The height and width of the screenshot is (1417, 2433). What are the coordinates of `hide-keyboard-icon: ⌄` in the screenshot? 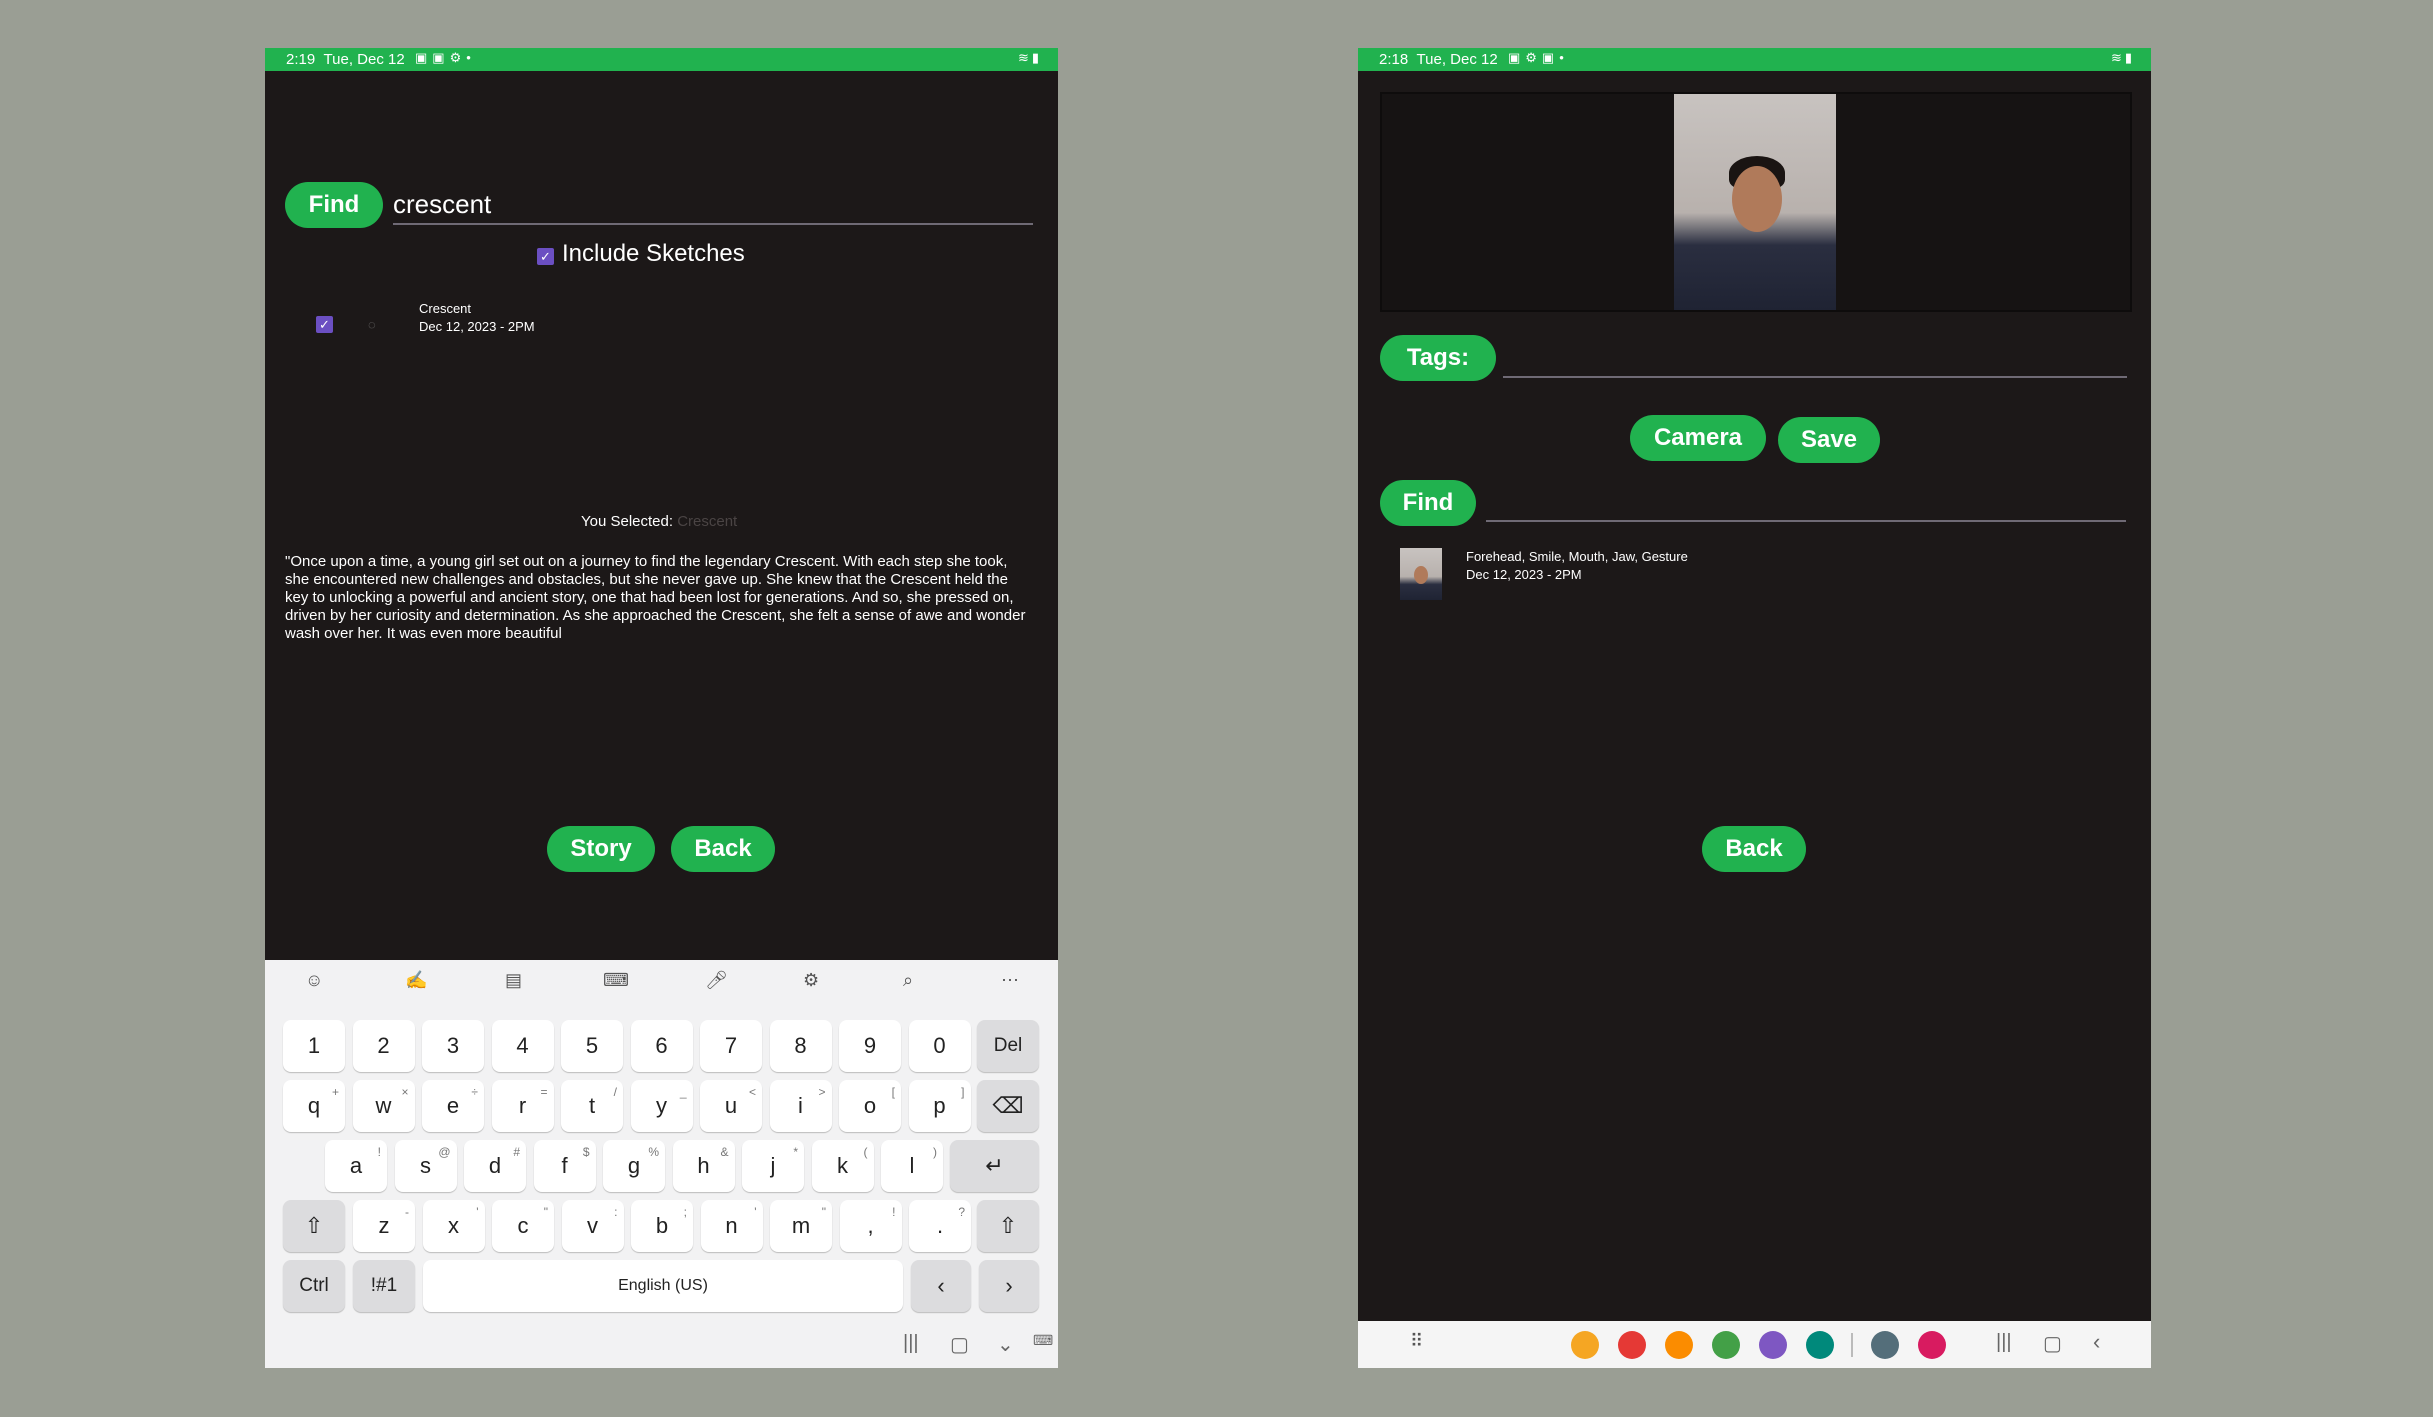 It's located at (1005, 1344).